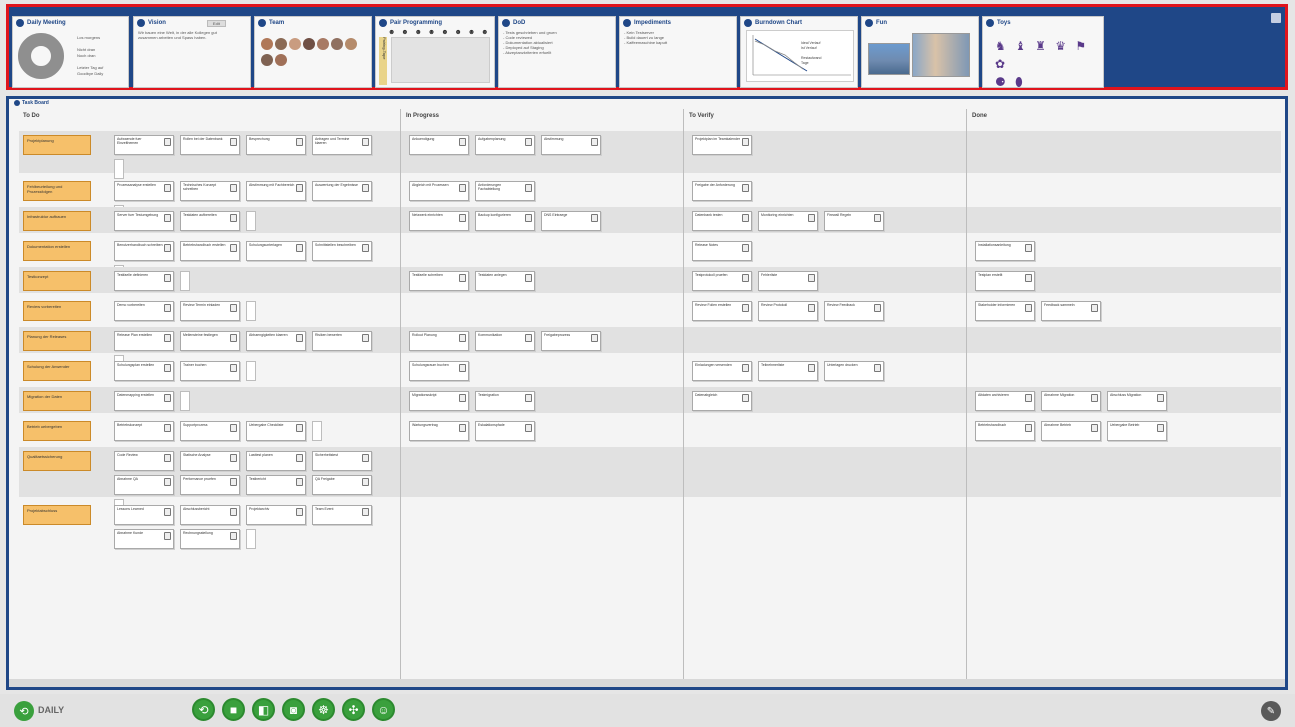 The height and width of the screenshot is (727, 1295). I want to click on task-card: Aufwaende fuer Einzelthemen, so click(144, 145).